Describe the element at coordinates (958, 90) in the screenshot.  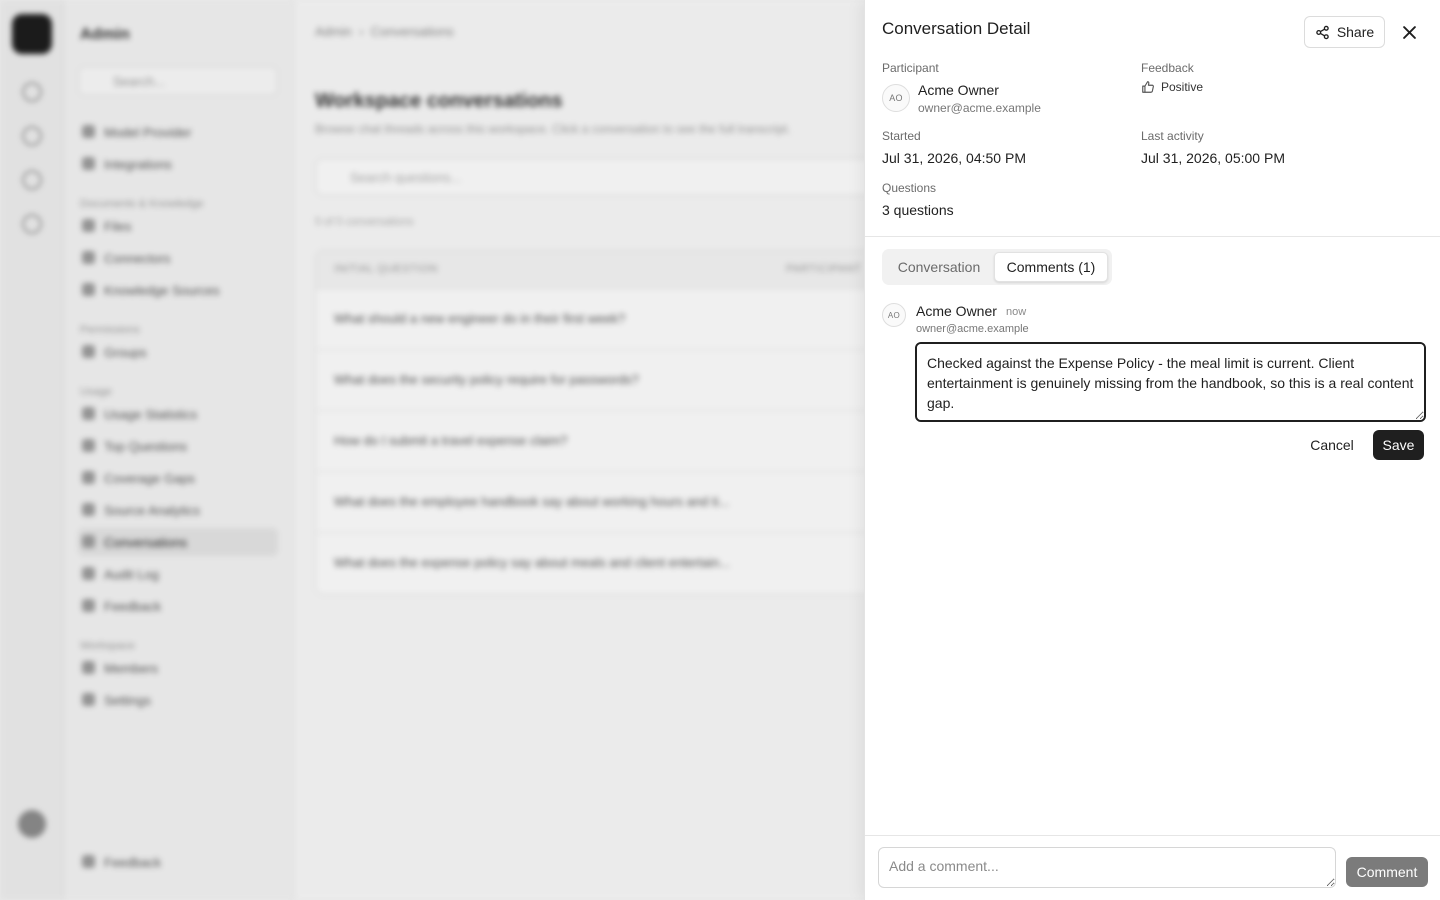
I see `participant-name: Acme Owner` at that location.